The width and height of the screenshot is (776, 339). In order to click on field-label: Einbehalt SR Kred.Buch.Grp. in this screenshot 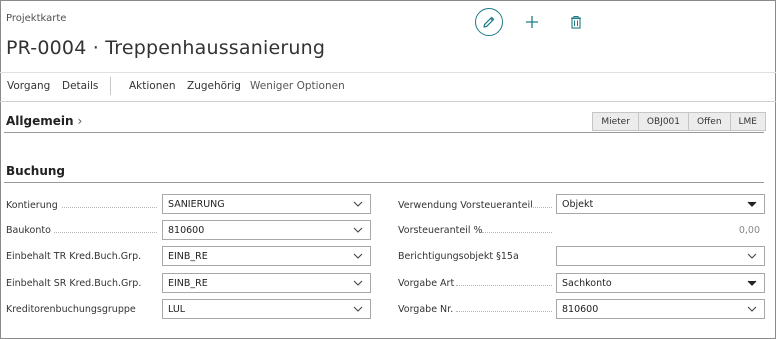, I will do `click(74, 283)`.